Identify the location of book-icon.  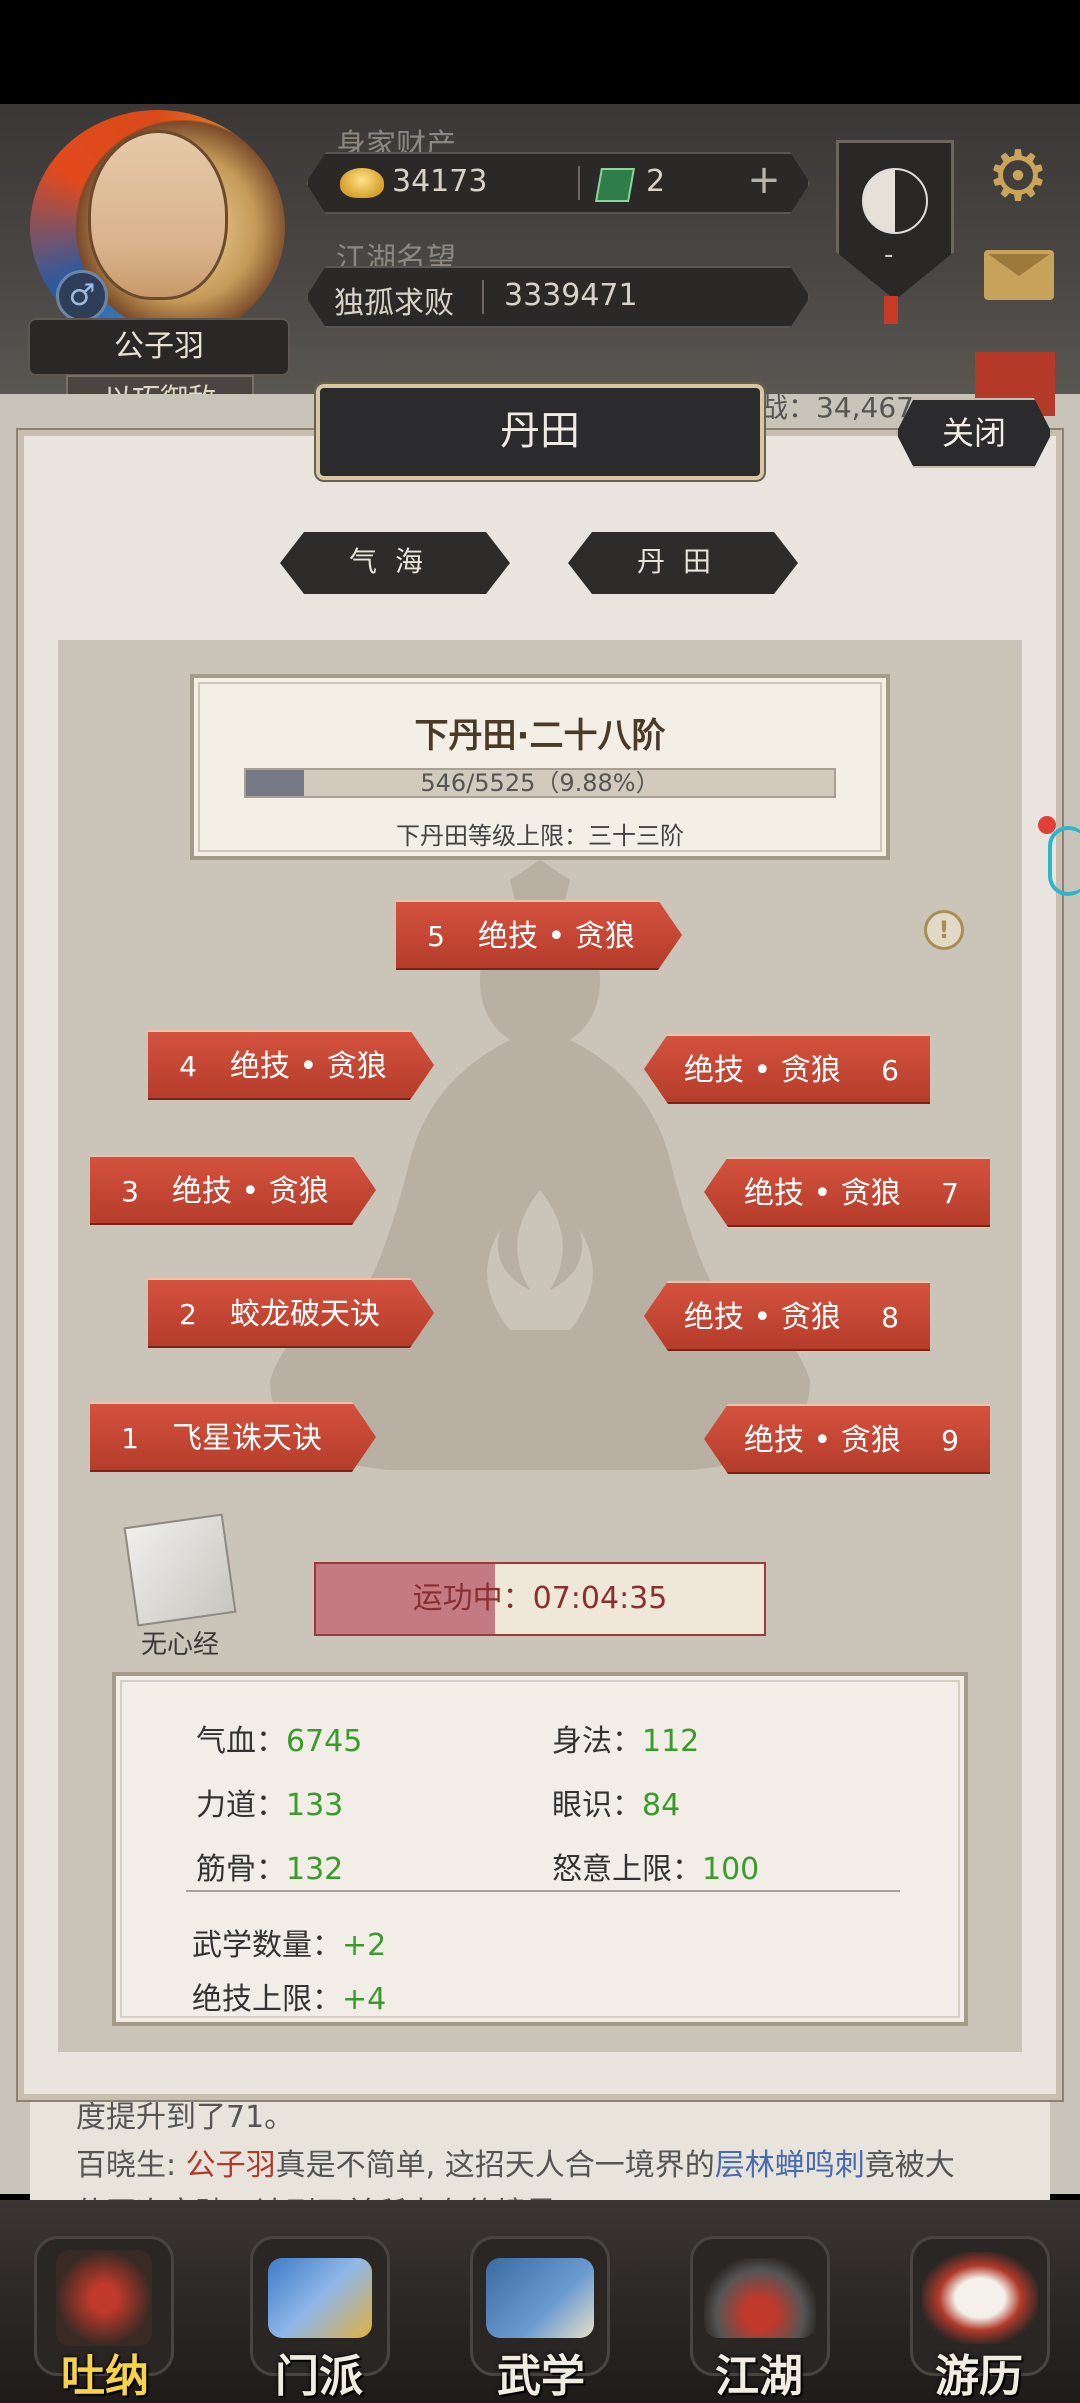
(180, 1570).